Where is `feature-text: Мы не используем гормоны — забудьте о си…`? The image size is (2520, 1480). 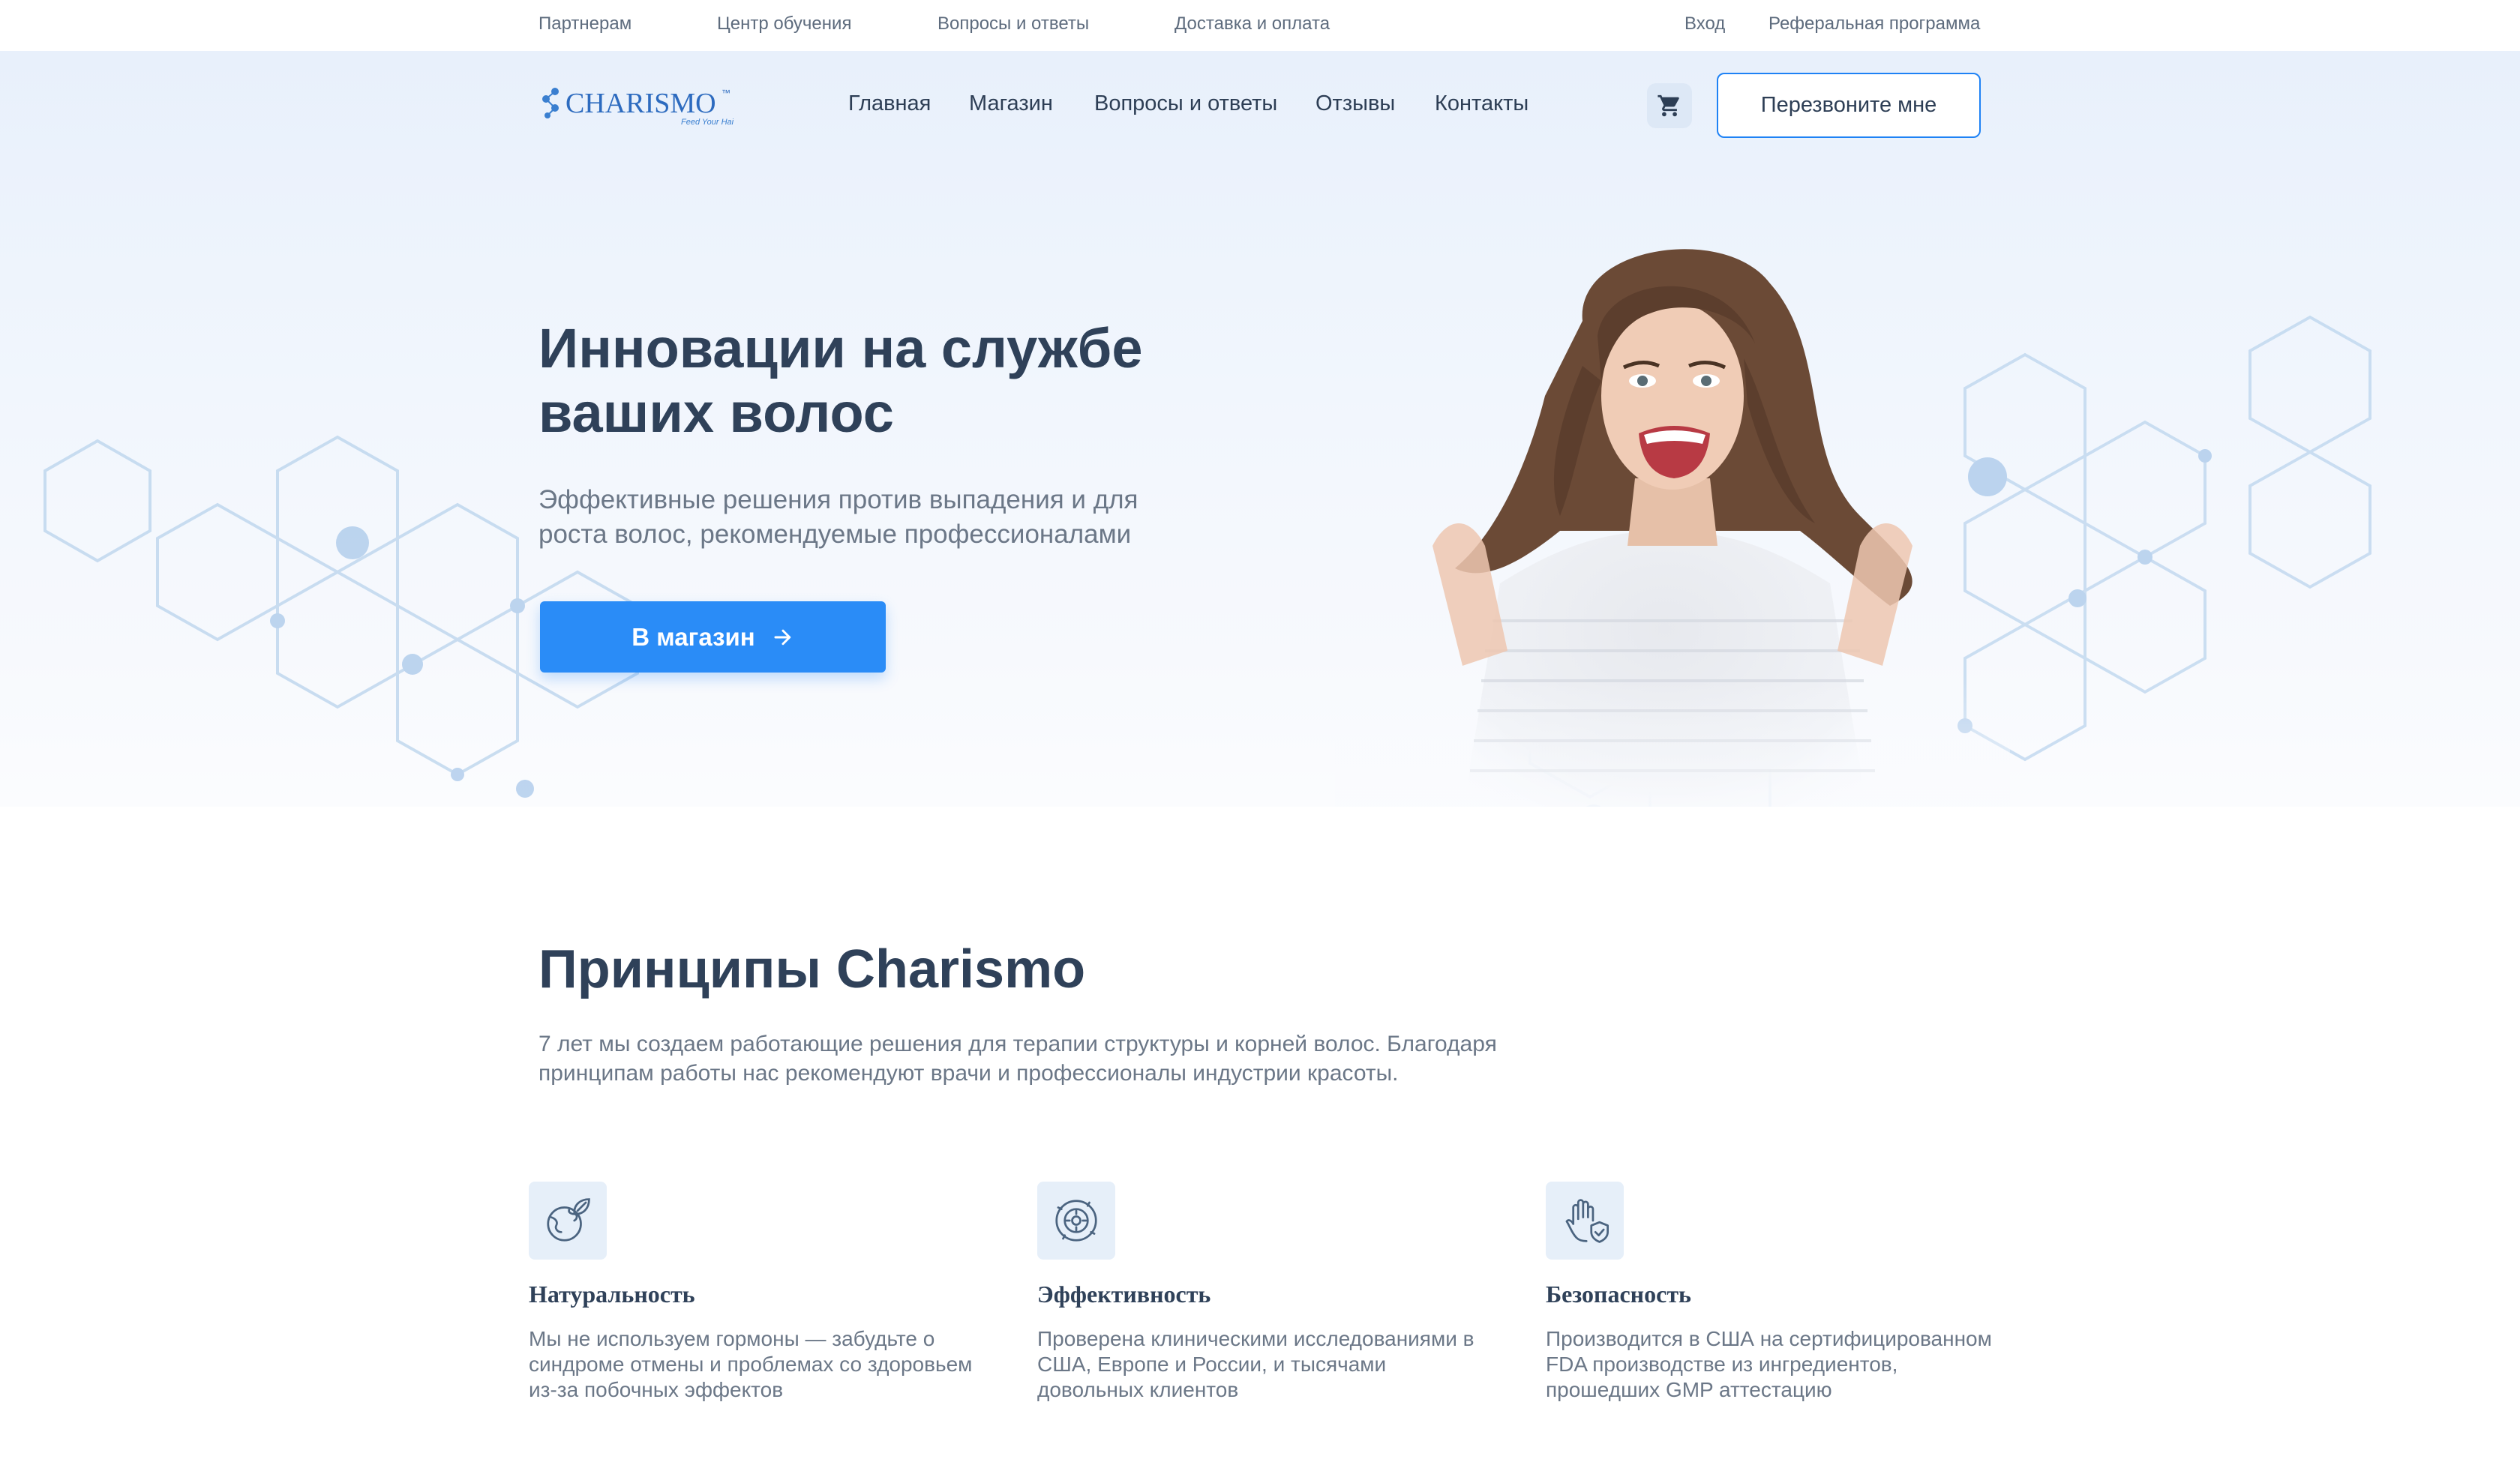
feature-text: Мы не используем гормоны — забудьте о си… is located at coordinates (751, 1364).